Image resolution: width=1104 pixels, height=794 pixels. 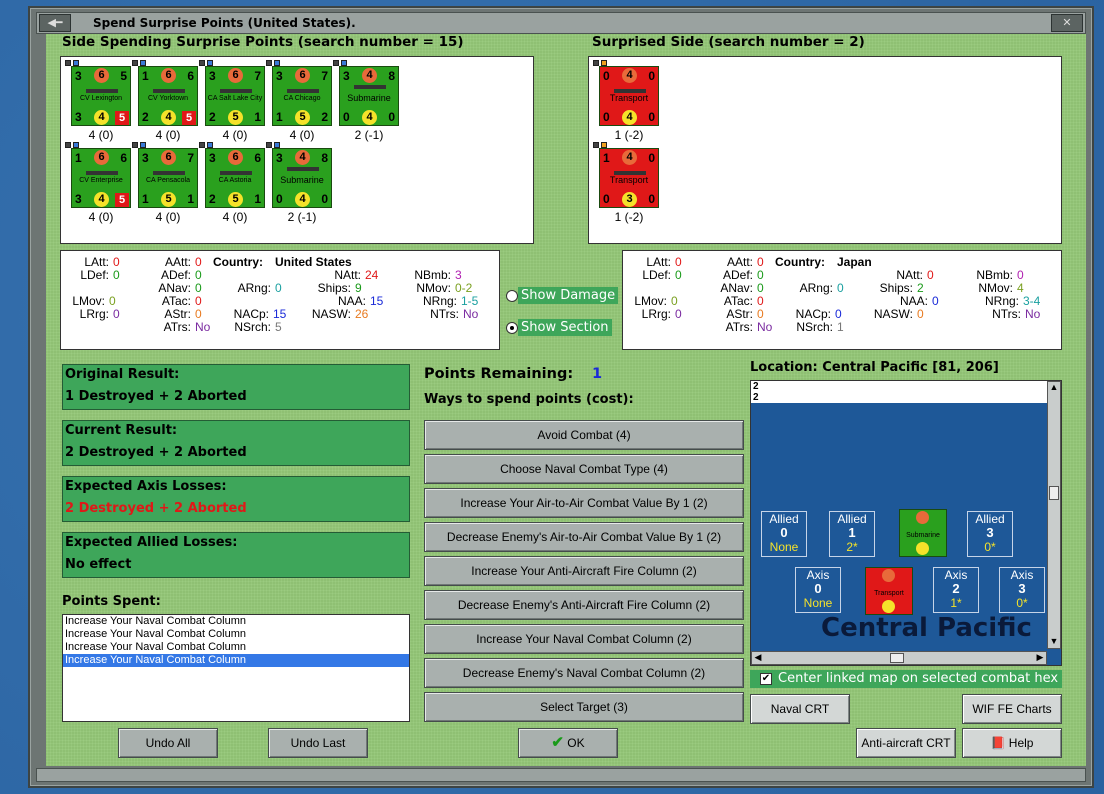 What do you see at coordinates (1022, 603) in the screenshot?
I see `combat-box-status: 0*` at bounding box center [1022, 603].